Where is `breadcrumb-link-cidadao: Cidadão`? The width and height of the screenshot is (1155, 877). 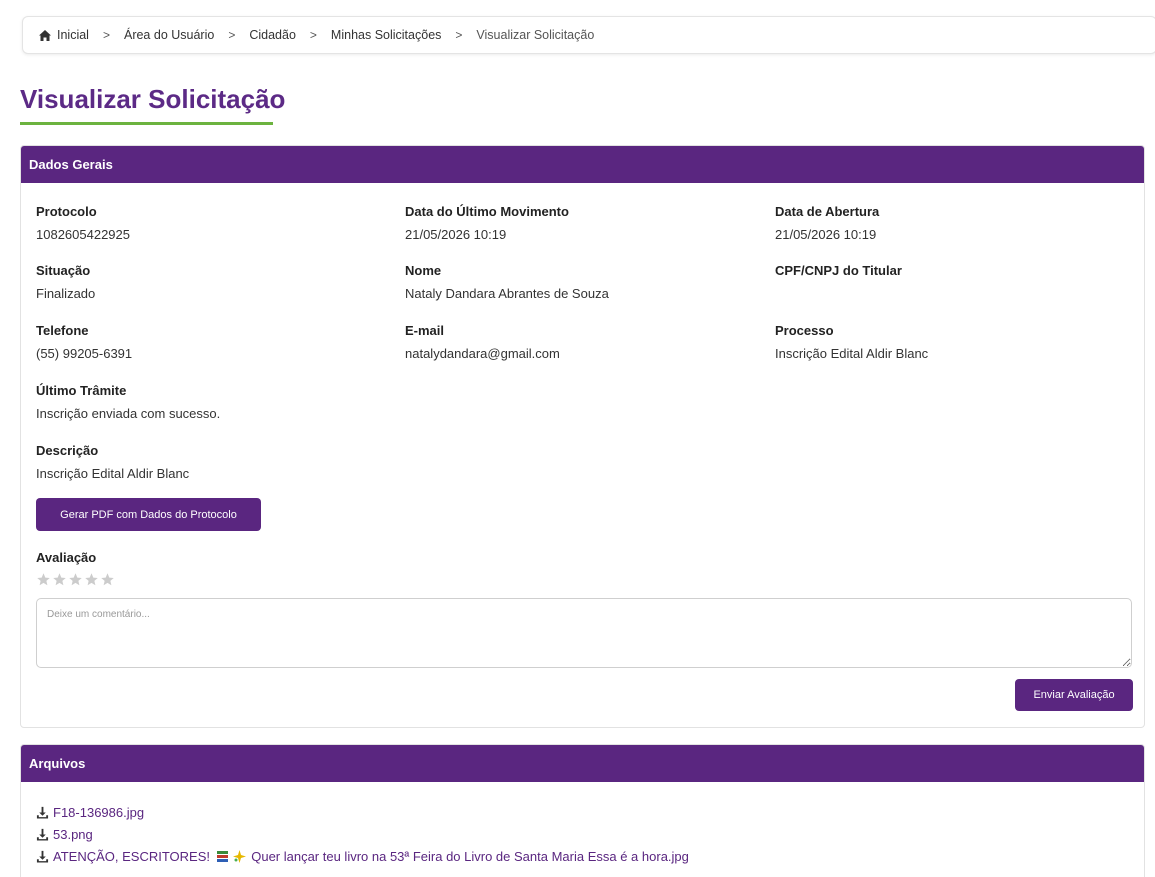
breadcrumb-link-cidadao: Cidadão is located at coordinates (272, 35).